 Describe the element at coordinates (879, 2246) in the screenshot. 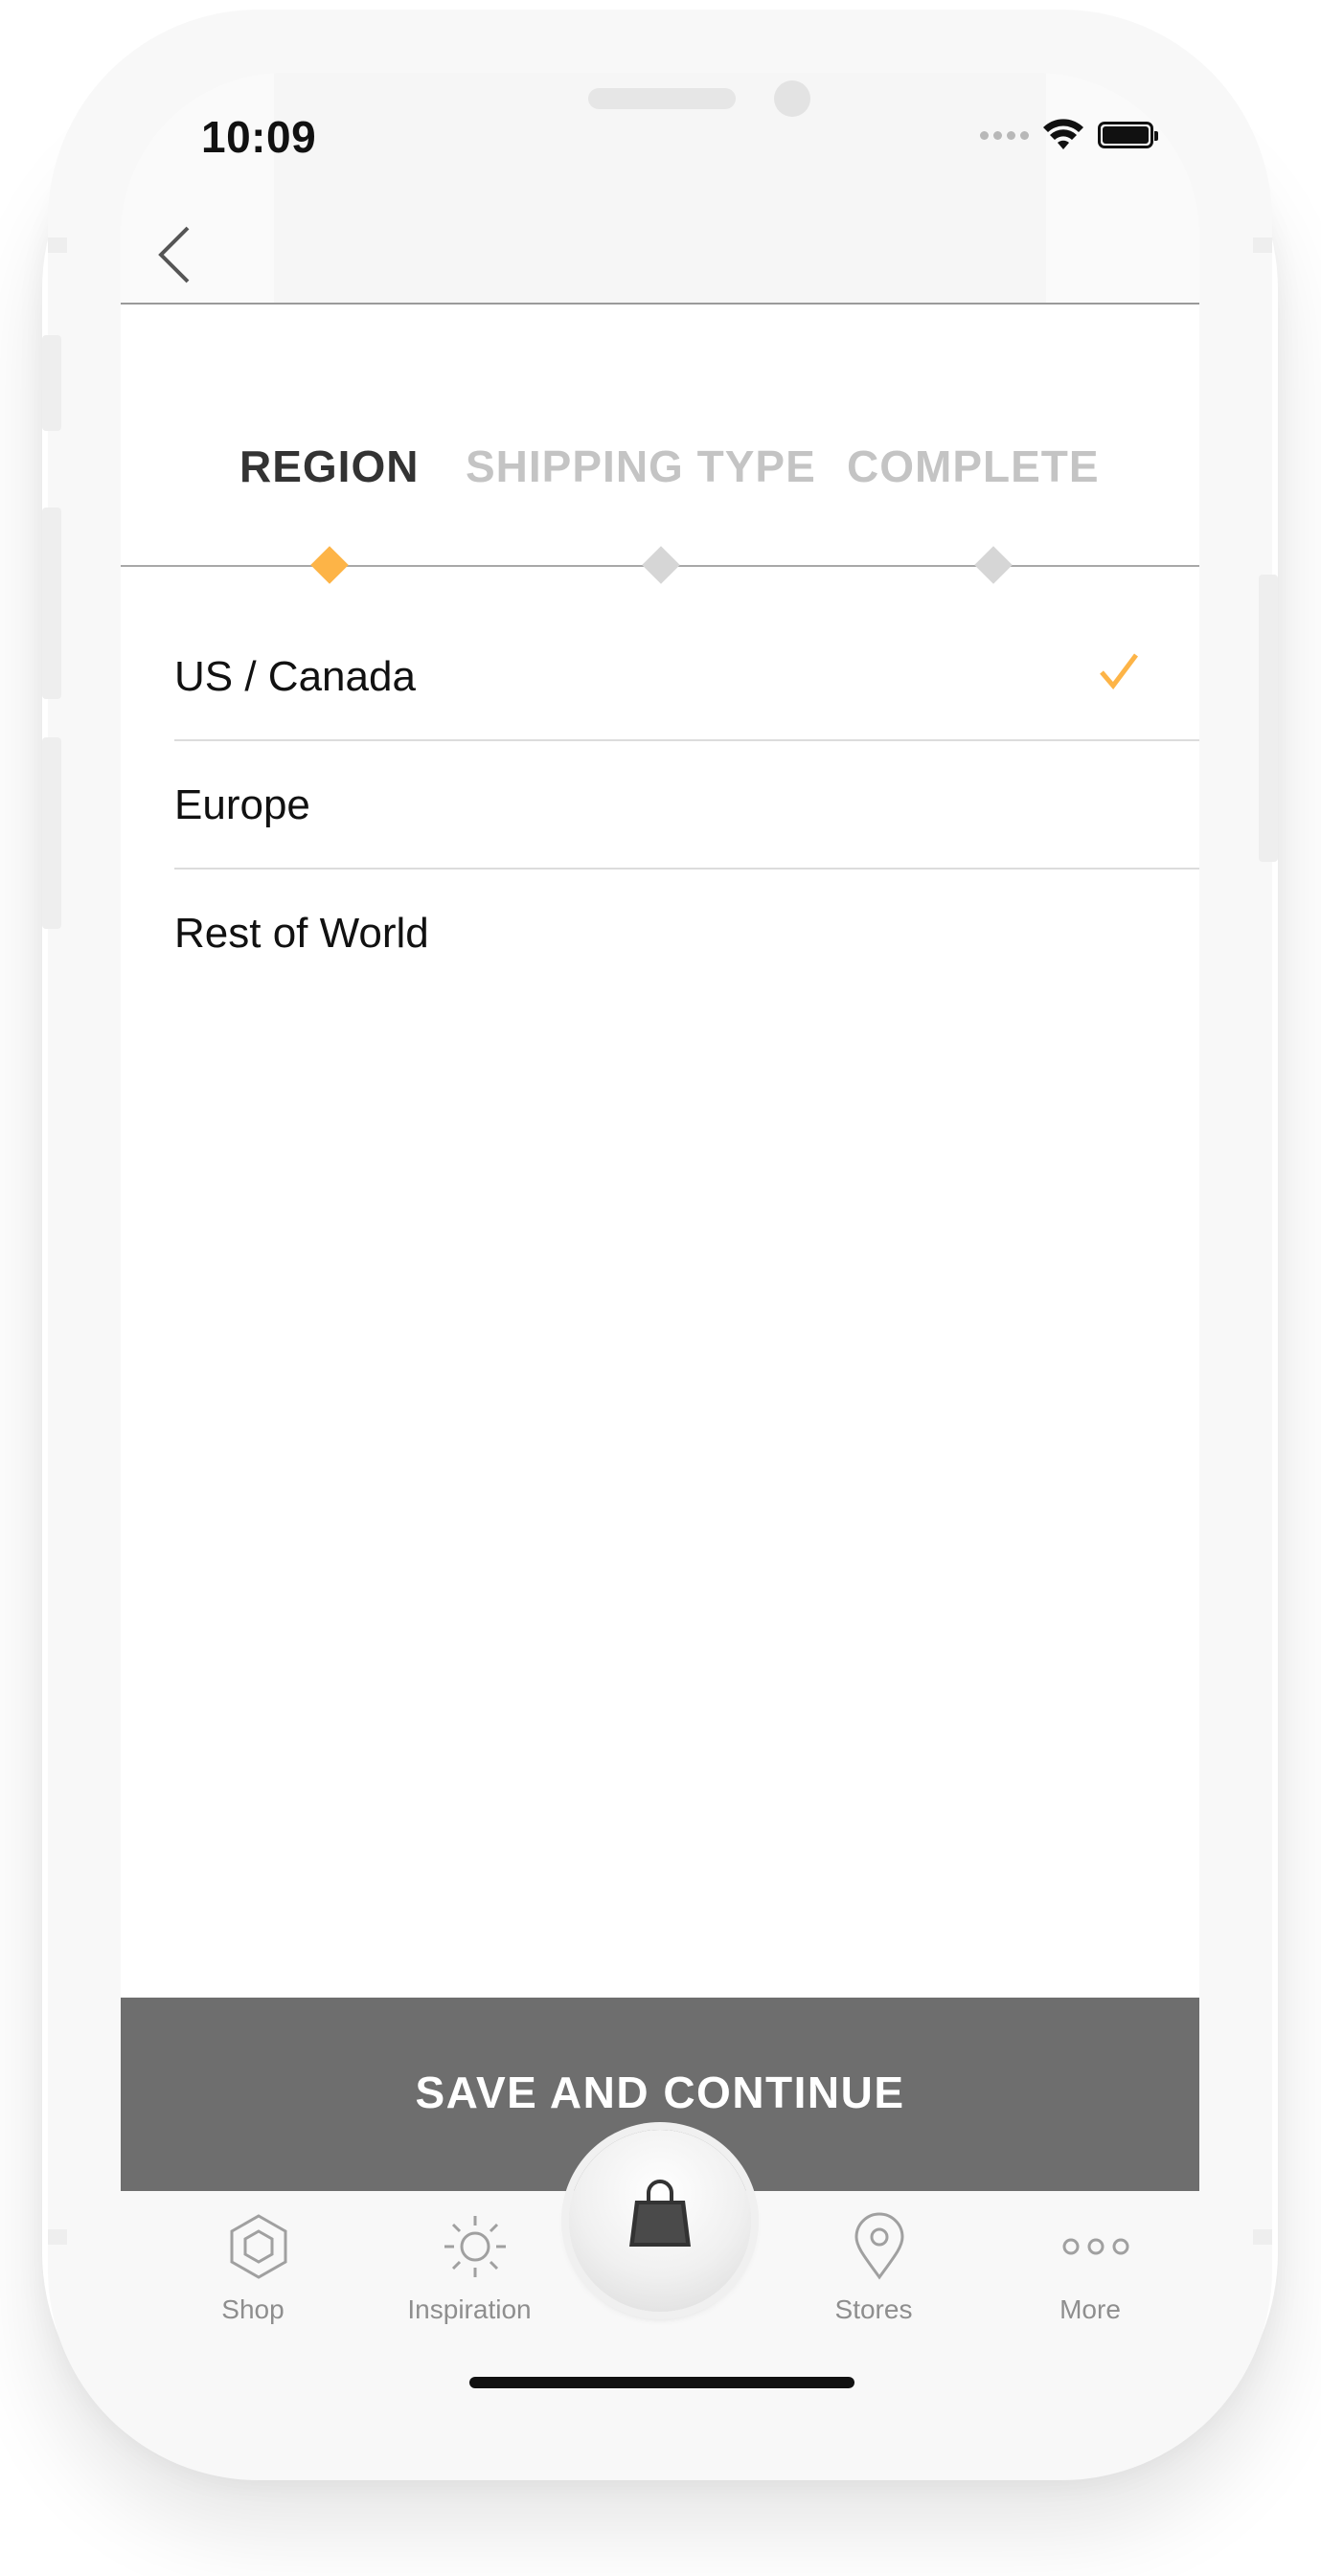

I see `location-pin-icon` at that location.